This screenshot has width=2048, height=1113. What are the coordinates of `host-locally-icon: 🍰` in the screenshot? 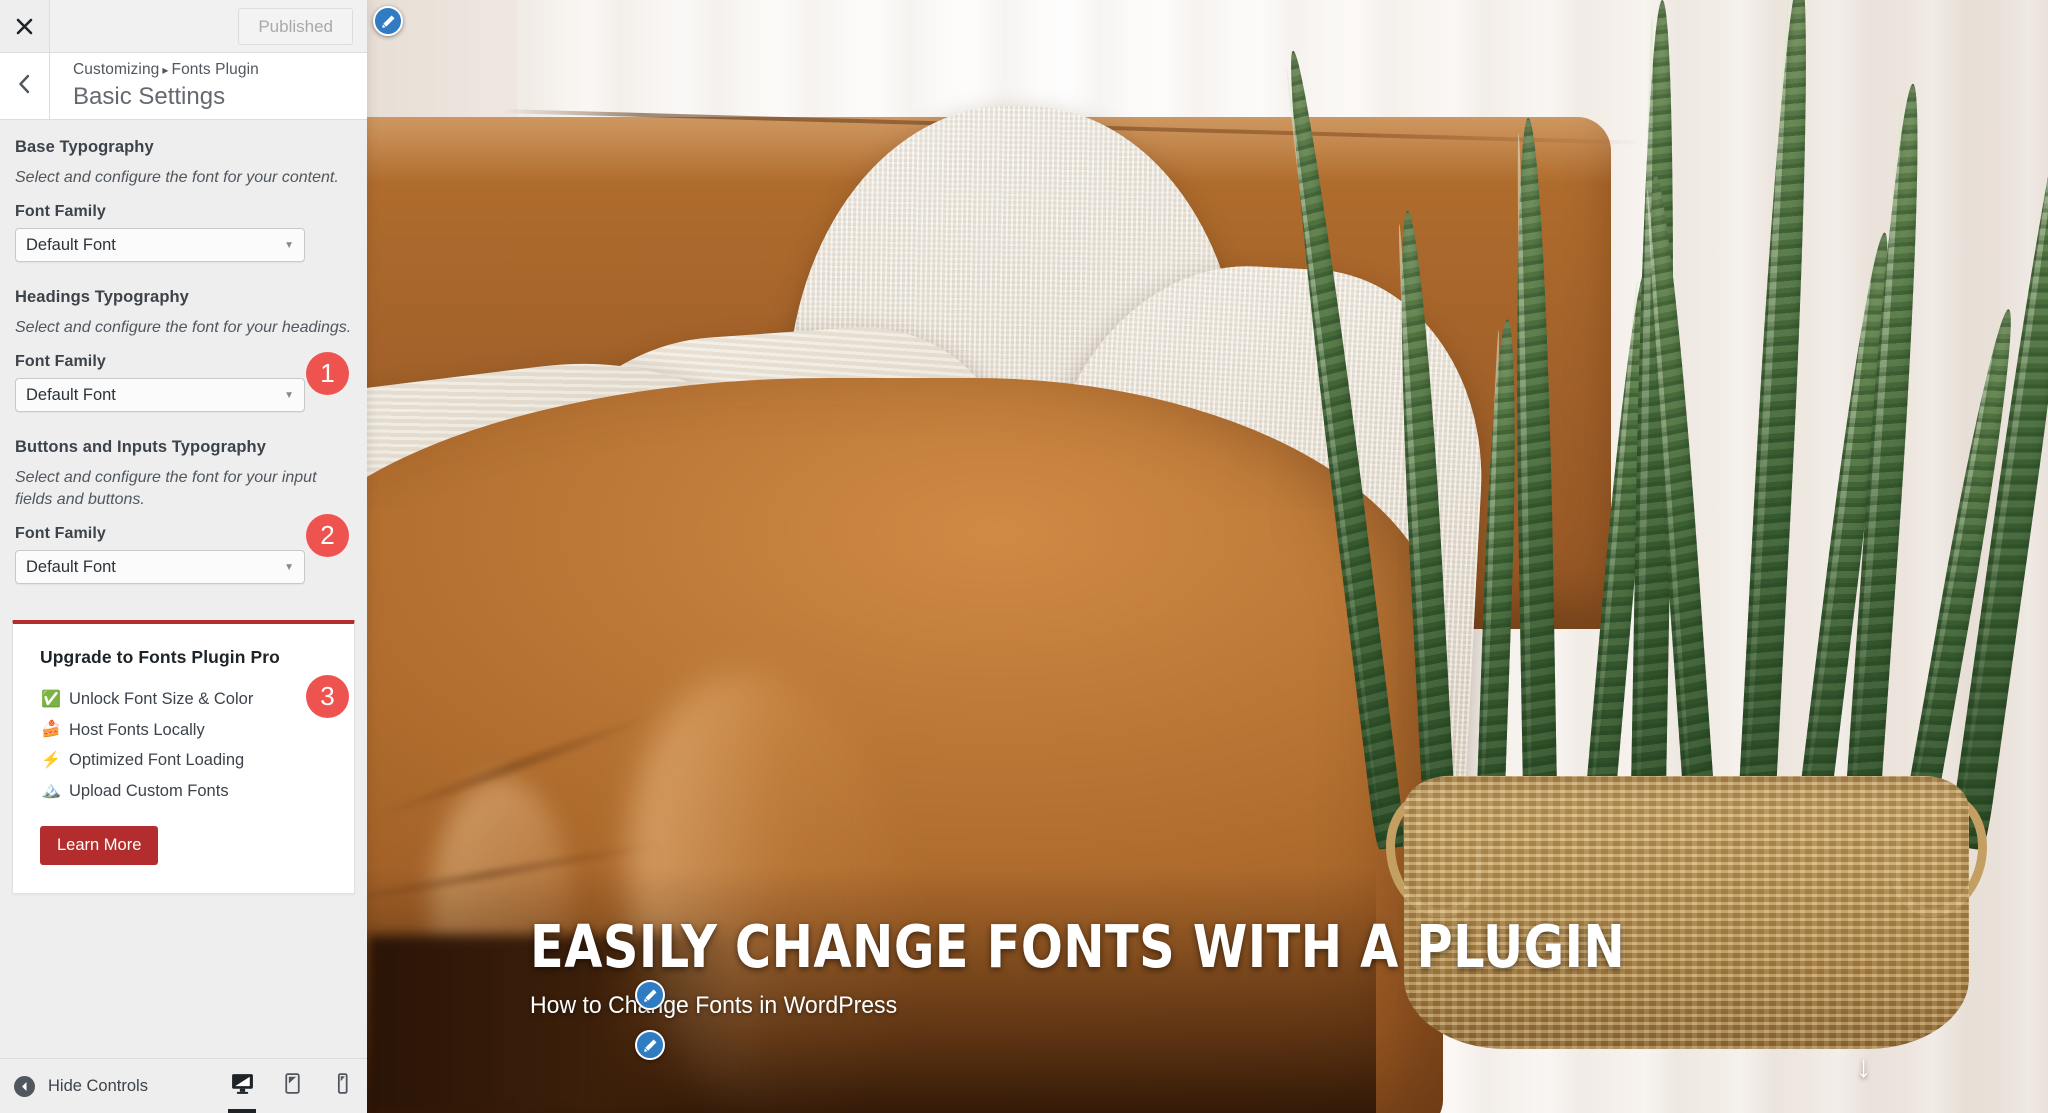 It's located at (51, 730).